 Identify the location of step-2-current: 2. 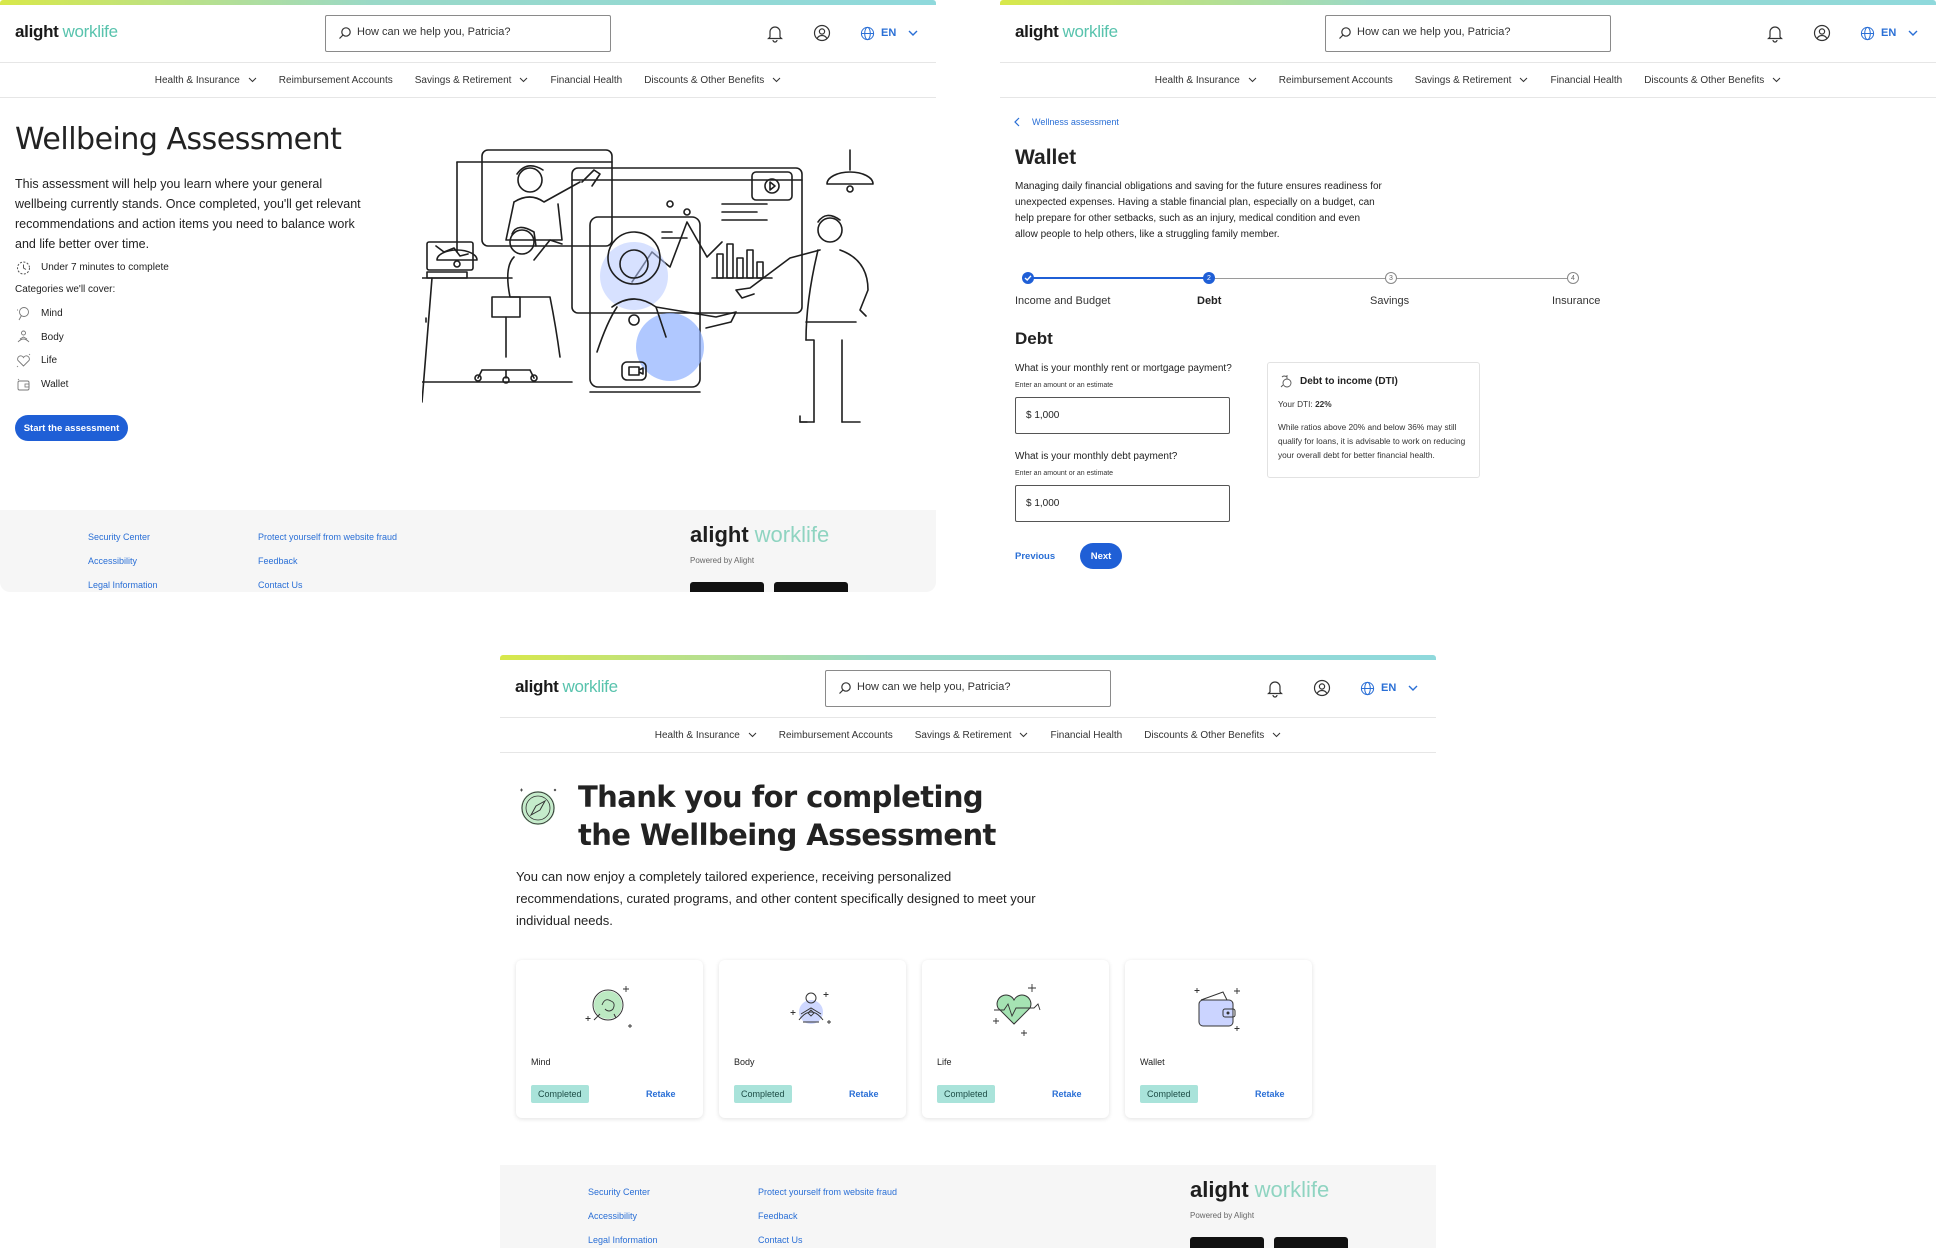
(1209, 278).